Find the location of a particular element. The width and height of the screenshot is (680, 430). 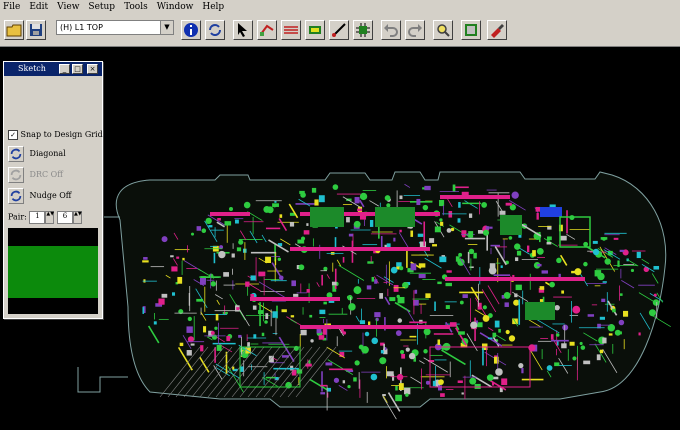

nudge-row: Nudge Off is located at coordinates (39, 196).